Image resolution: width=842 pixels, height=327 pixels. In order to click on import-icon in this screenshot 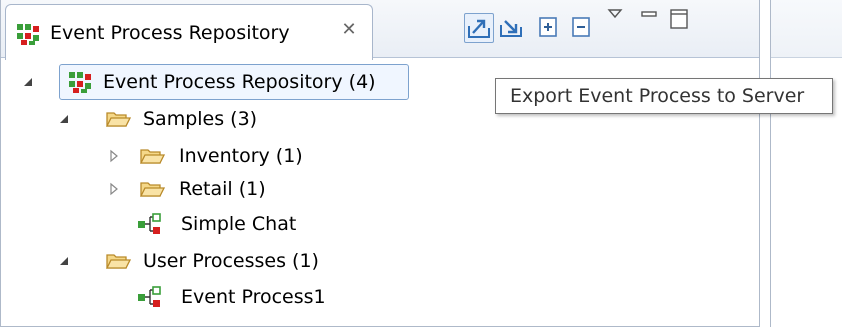, I will do `click(511, 28)`.